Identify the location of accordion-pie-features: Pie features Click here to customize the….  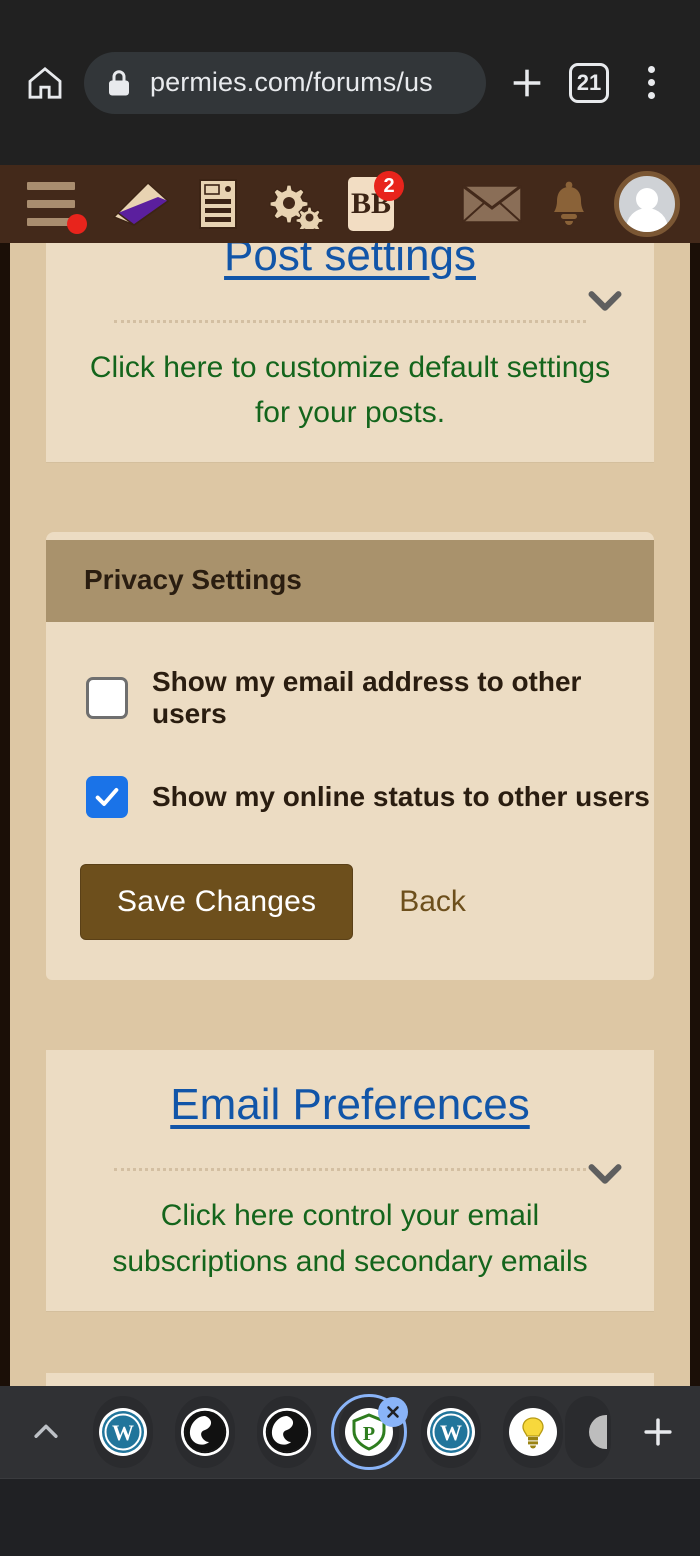
(350, 1379).